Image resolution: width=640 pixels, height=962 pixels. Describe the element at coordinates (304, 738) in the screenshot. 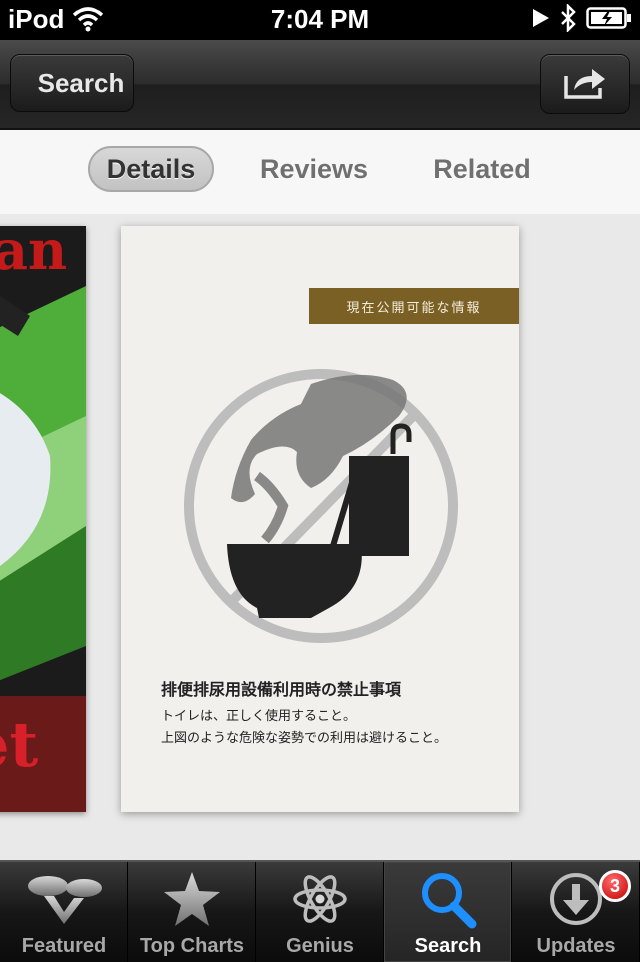

I see `caption-line: 上図のような危険な姿勢での利用は避けること。` at that location.